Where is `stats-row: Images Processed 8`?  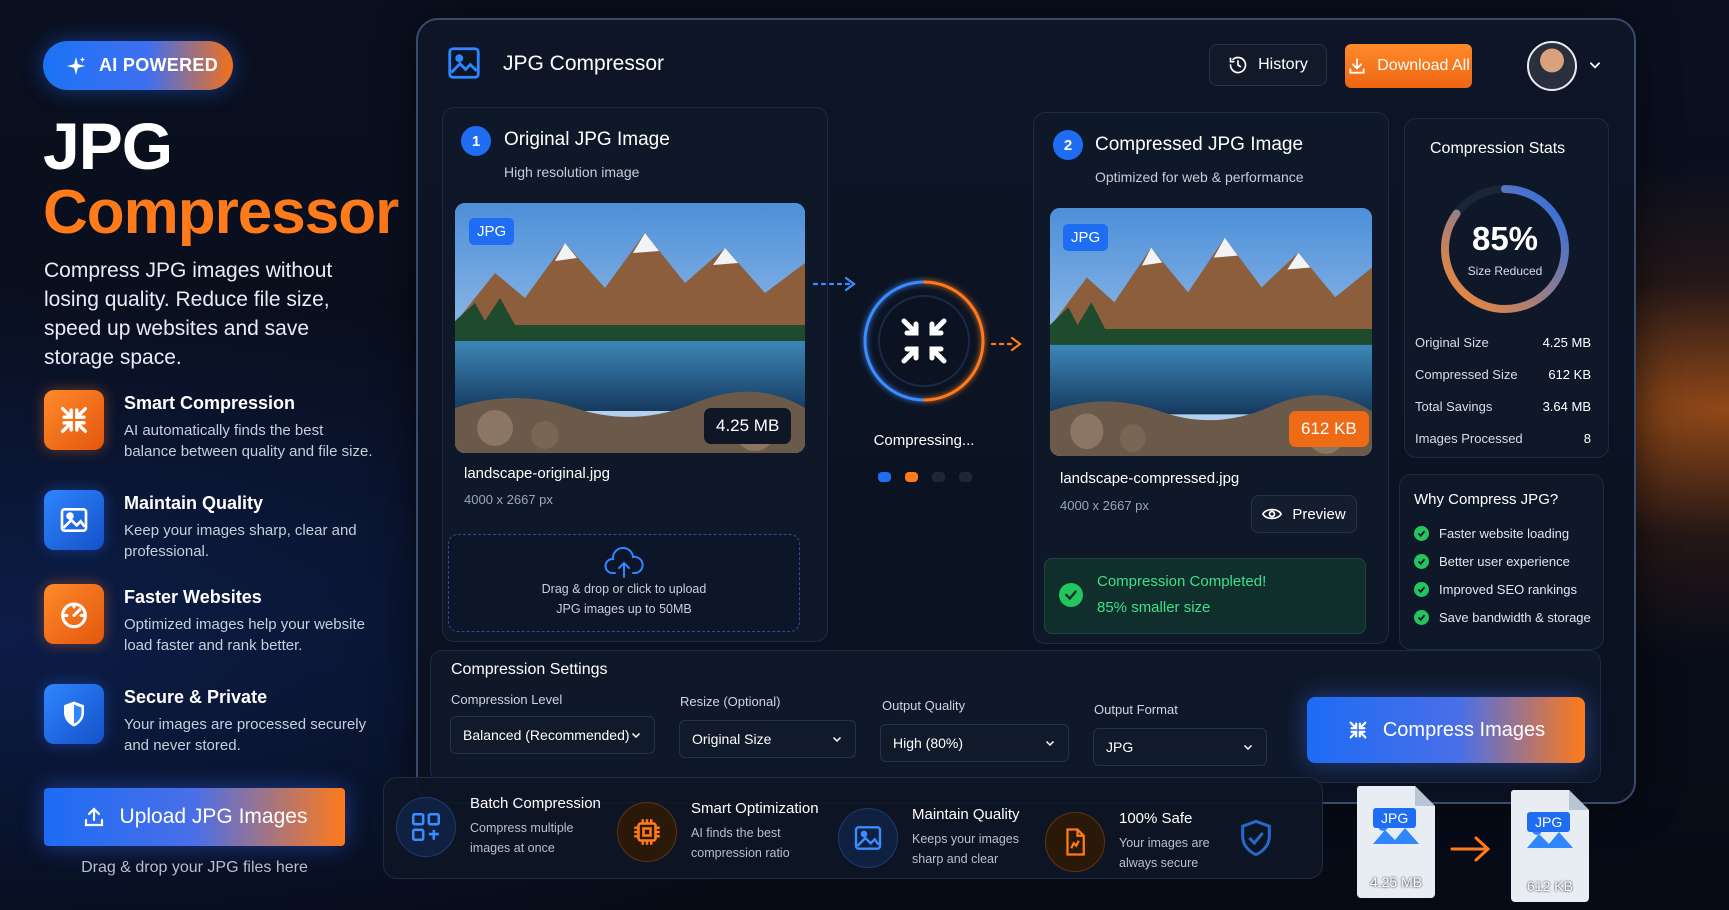
stats-row: Images Processed 8 is located at coordinates (1503, 438).